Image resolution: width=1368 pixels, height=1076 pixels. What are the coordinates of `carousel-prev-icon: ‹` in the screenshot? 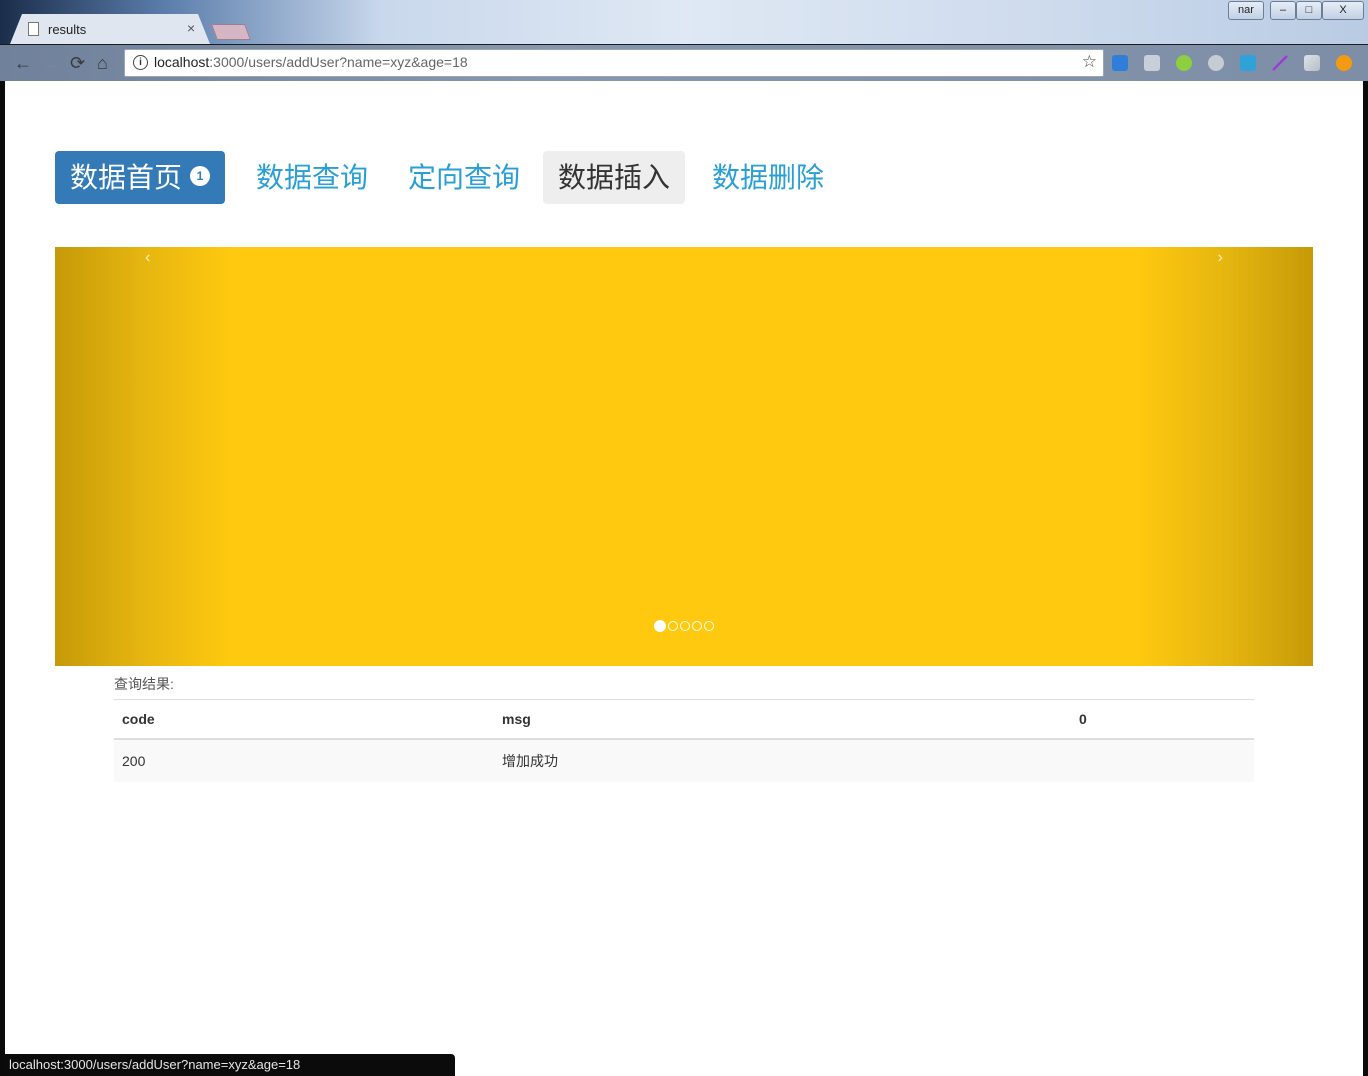 It's located at (147, 258).